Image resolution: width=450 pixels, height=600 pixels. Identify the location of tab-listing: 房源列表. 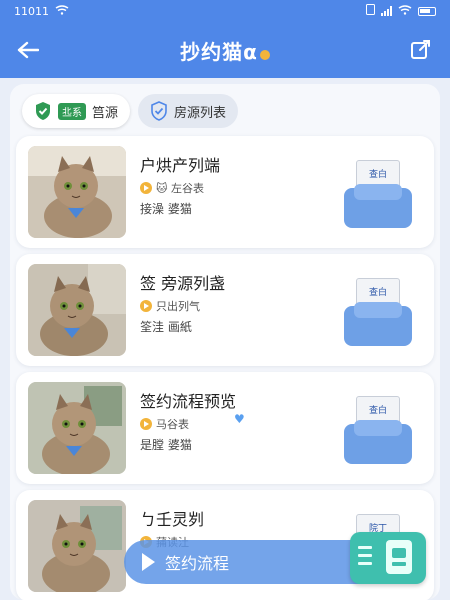
(188, 111).